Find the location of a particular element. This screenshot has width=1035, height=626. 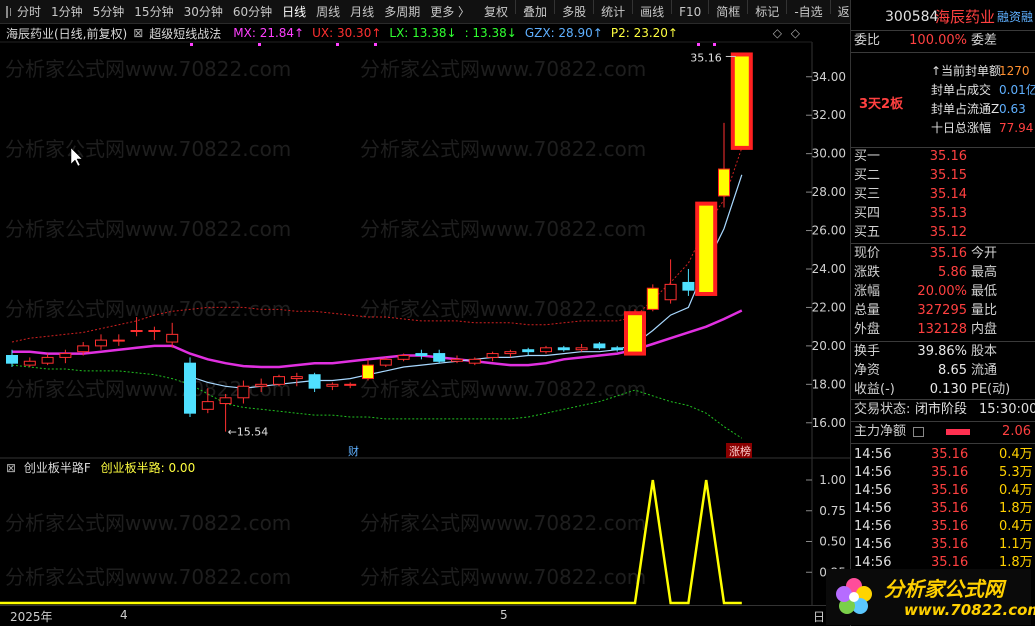

committee-label: 委比 is located at coordinates (867, 40).